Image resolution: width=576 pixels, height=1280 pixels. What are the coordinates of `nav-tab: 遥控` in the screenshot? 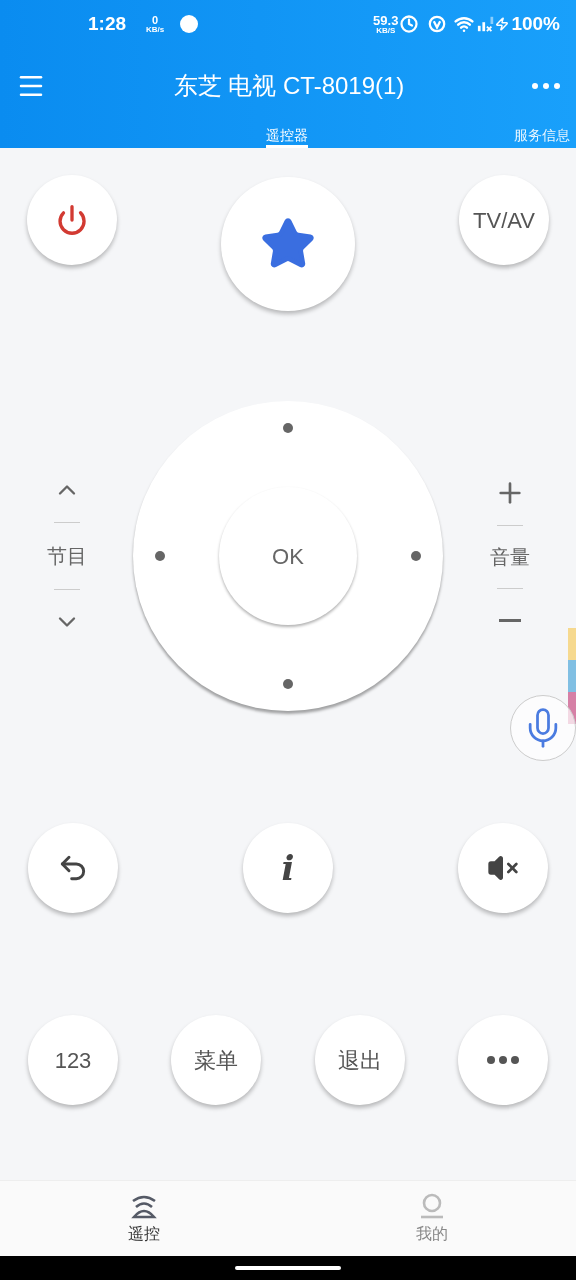 It's located at (144, 1218).